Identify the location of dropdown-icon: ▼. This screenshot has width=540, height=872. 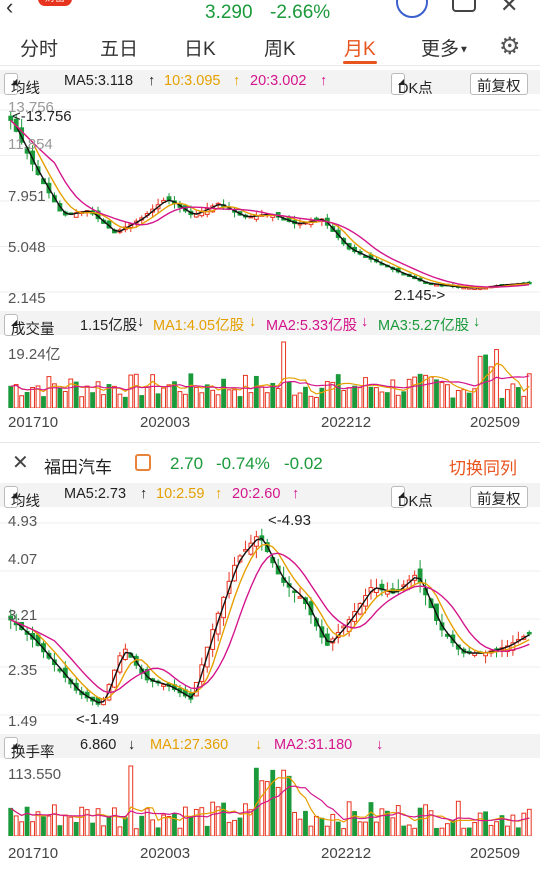
(464, 50).